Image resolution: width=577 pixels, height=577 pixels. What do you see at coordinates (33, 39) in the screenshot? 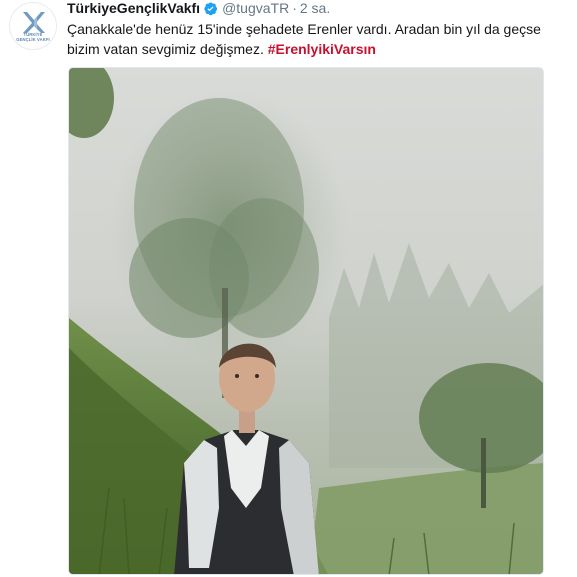
I see `avatar-logo-line2: GENÇLİK VAKFI` at bounding box center [33, 39].